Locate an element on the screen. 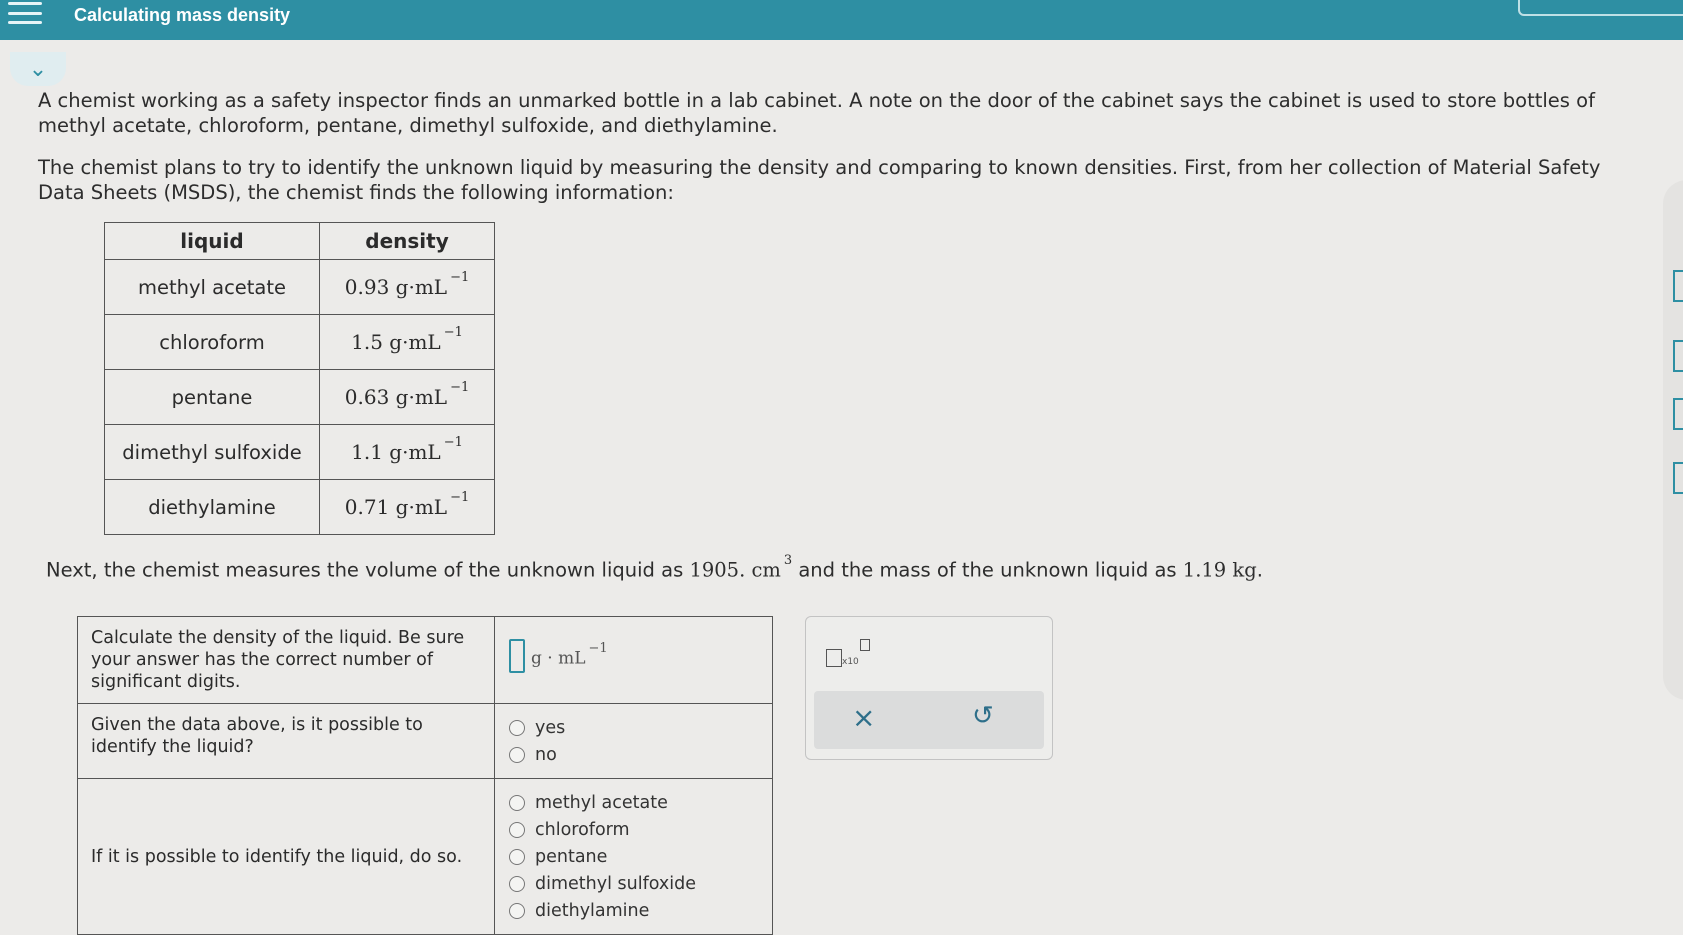 The width and height of the screenshot is (1683, 935). liquid-name: pentane is located at coordinates (212, 397).